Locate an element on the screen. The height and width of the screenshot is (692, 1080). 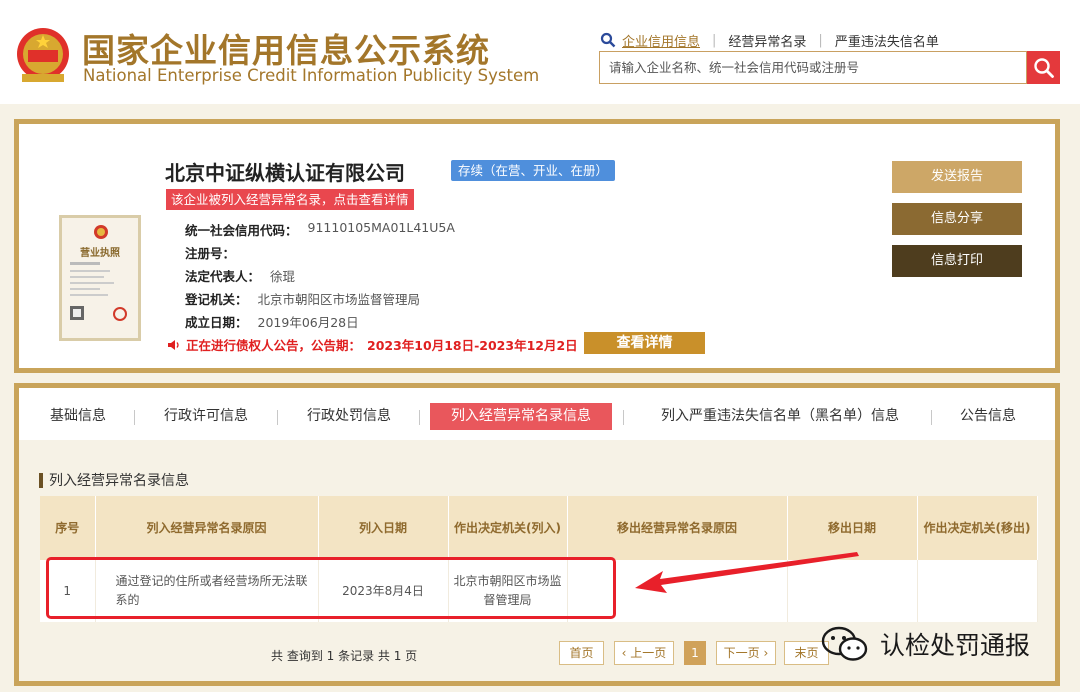
next-page-button: 下一页 › is located at coordinates (746, 653).